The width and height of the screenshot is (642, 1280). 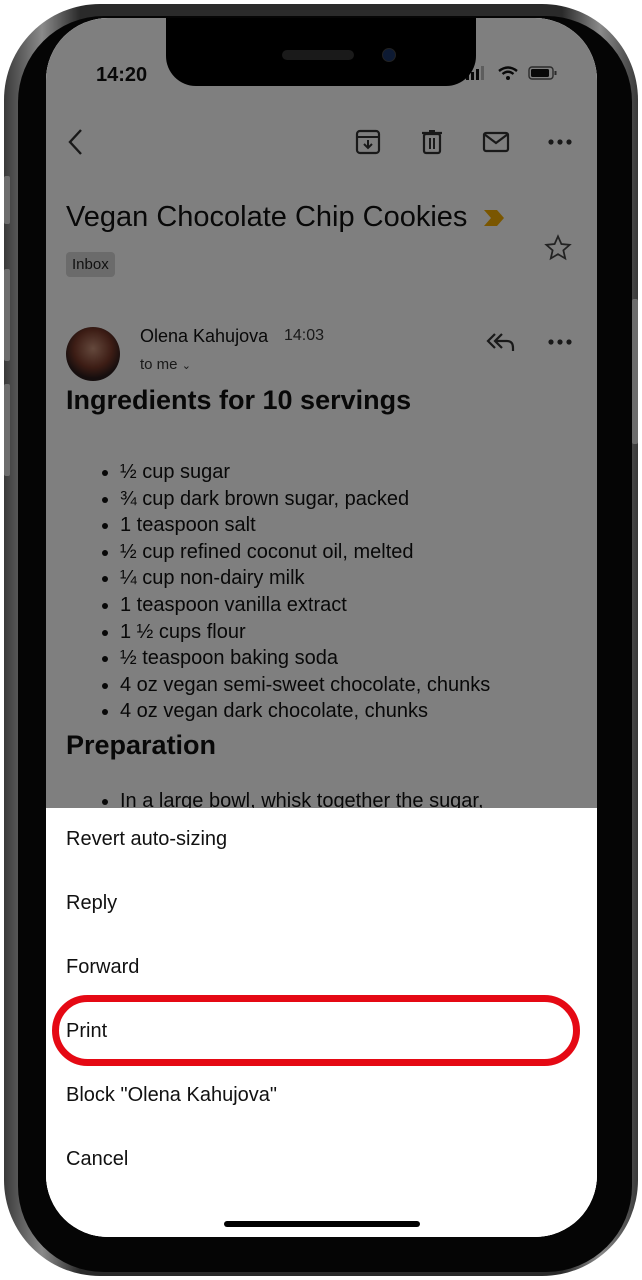 What do you see at coordinates (171, 1095) in the screenshot?
I see `block-sender-option: Block "Olena Kahujova"` at bounding box center [171, 1095].